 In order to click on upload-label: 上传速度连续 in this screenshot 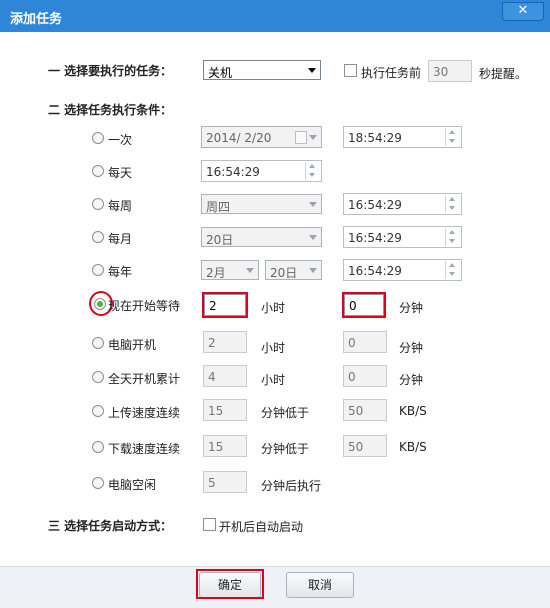, I will do `click(144, 413)`.